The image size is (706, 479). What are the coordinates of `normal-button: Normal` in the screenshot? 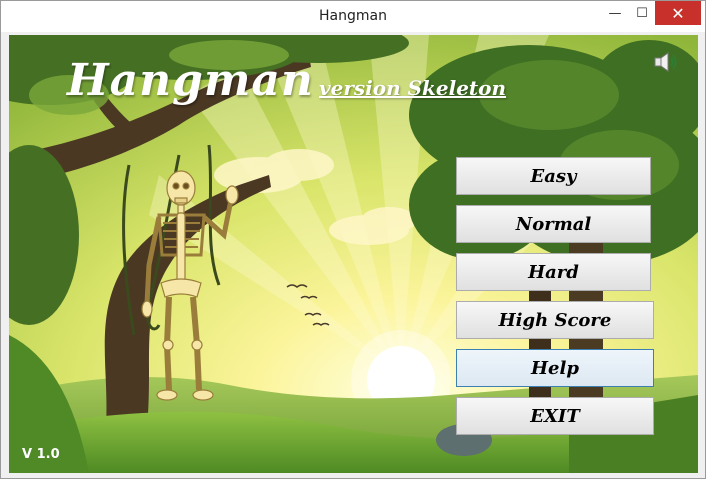 It's located at (553, 224).